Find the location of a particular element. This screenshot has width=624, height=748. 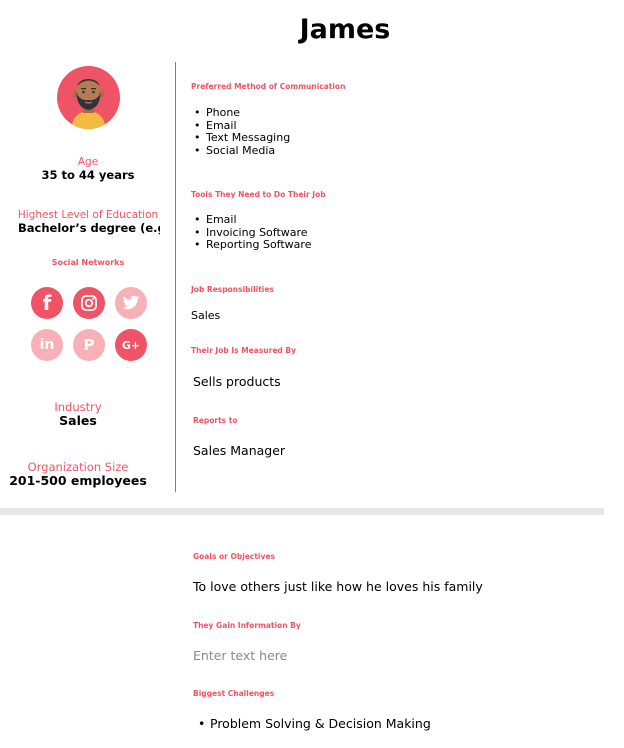

organization-size-label: Organization Size is located at coordinates (78, 467).